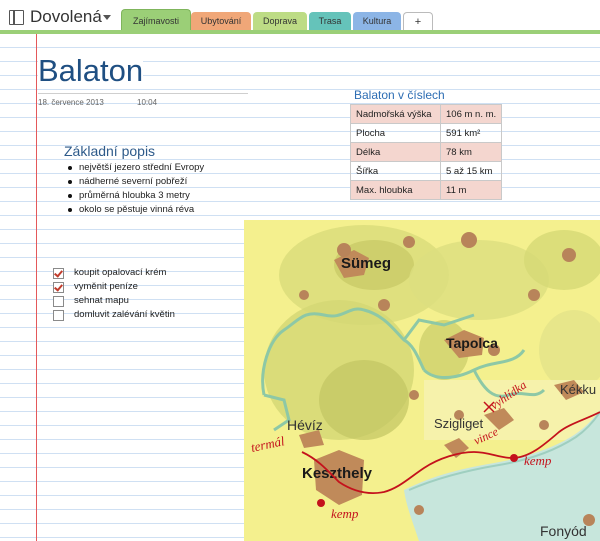 This screenshot has width=600, height=541. Describe the element at coordinates (280, 21) in the screenshot. I see `tab-doprava: Doprava` at that location.